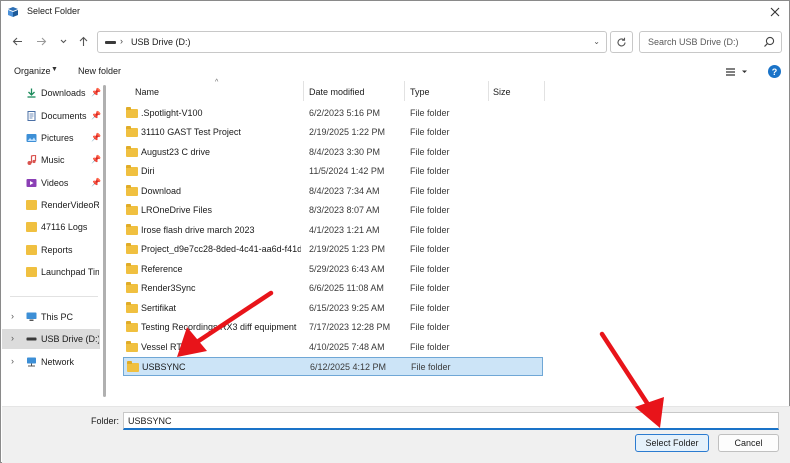 This screenshot has height=463, width=790. I want to click on file-row: Reference 5/29/2023 6:43 AM File folder, so click(333, 269).